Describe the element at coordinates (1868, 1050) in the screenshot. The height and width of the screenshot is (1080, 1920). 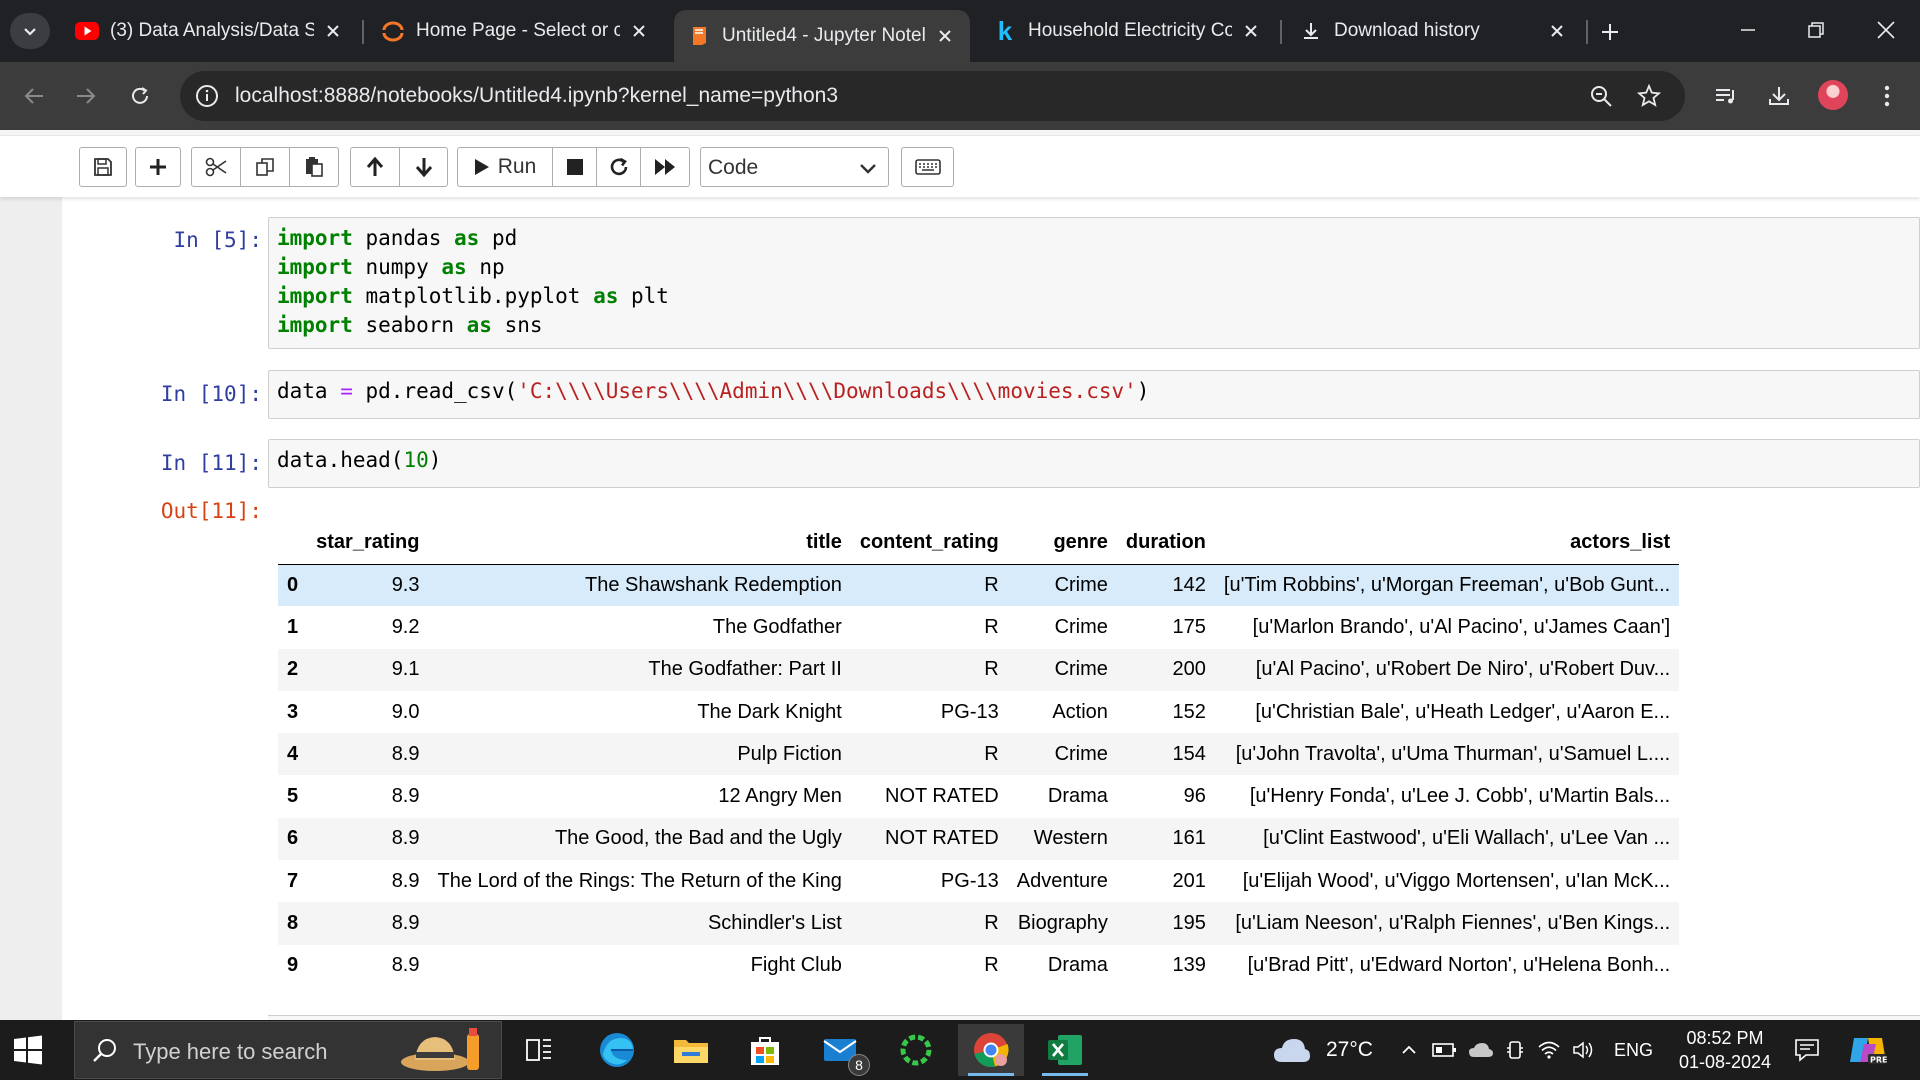
I see `copilot-button: PRE` at that location.